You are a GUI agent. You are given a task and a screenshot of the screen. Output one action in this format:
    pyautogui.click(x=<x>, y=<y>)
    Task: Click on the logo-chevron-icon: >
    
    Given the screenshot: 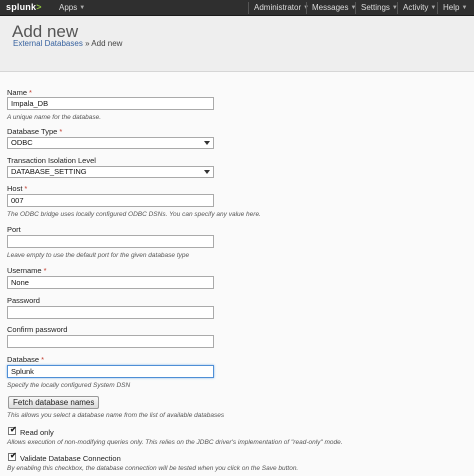 What is the action you would take?
    pyautogui.click(x=39, y=7)
    